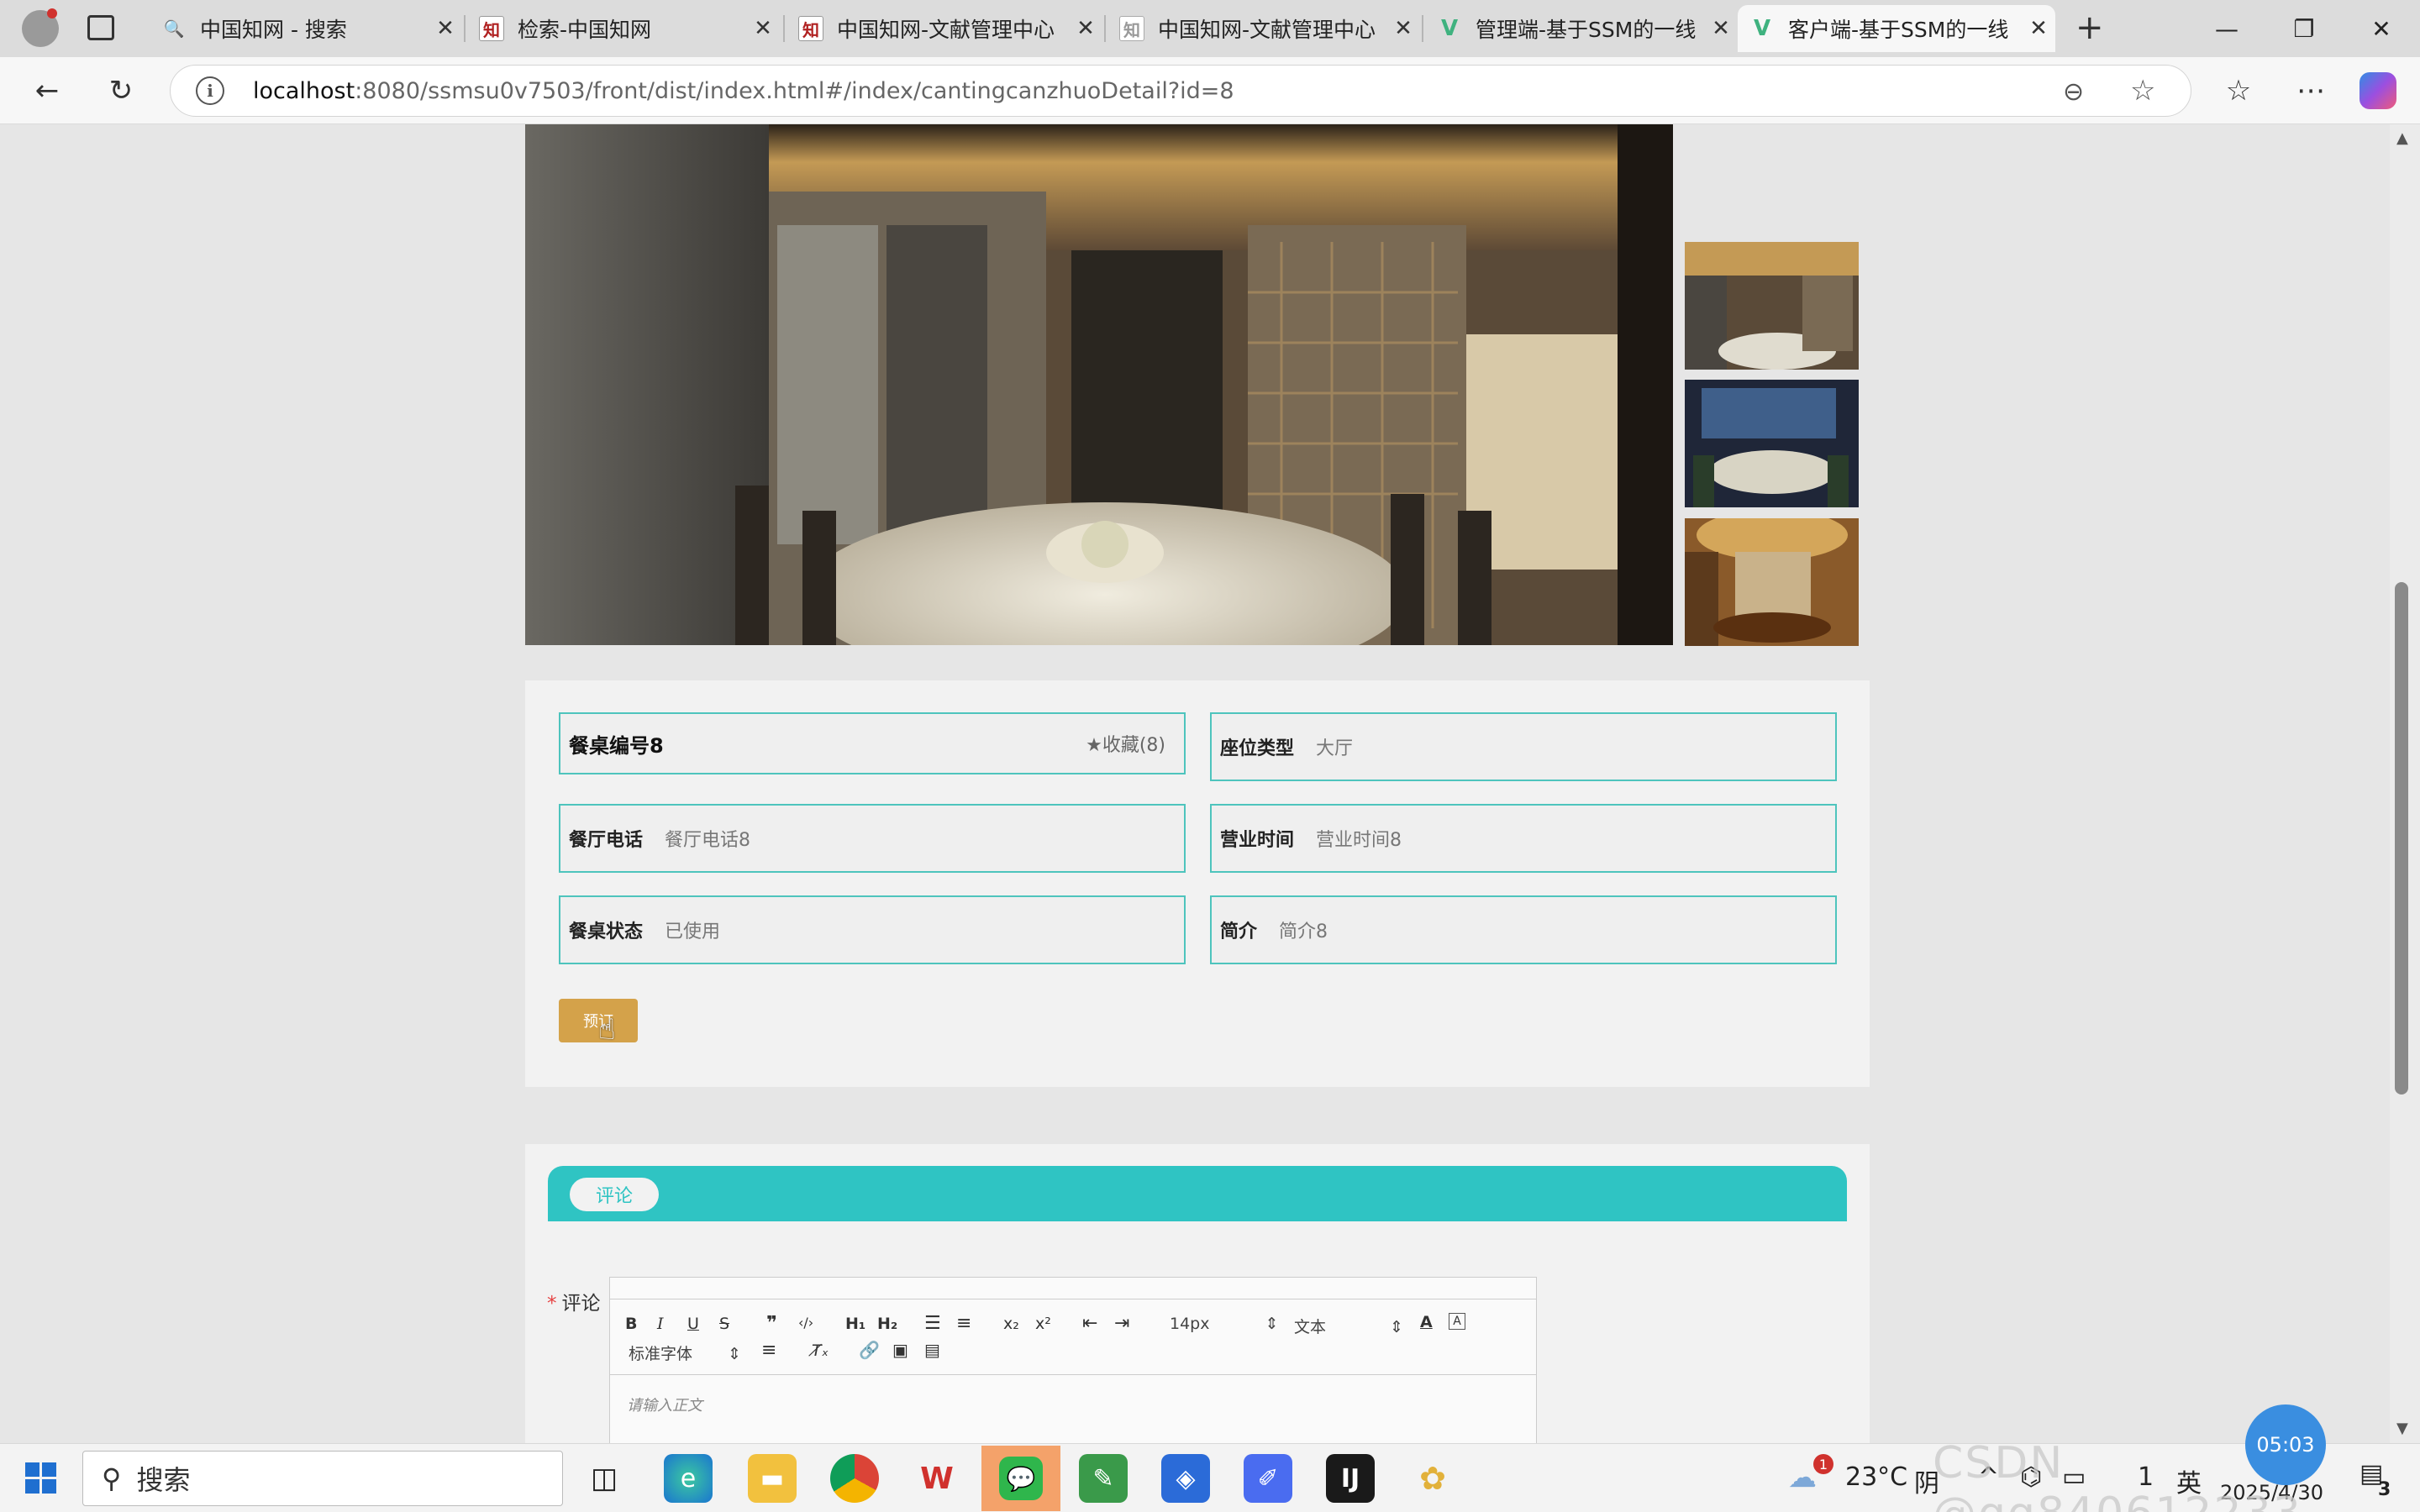 This screenshot has width=2420, height=1512. What do you see at coordinates (1457, 1321) in the screenshot?
I see `background-color-icon: A` at bounding box center [1457, 1321].